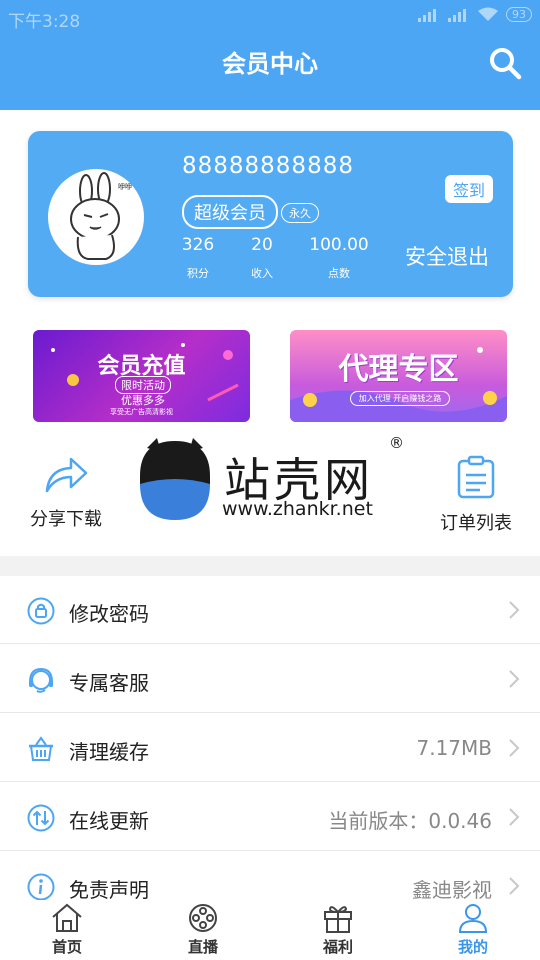  What do you see at coordinates (262, 245) in the screenshot?
I see `stat-income-value: 20` at bounding box center [262, 245].